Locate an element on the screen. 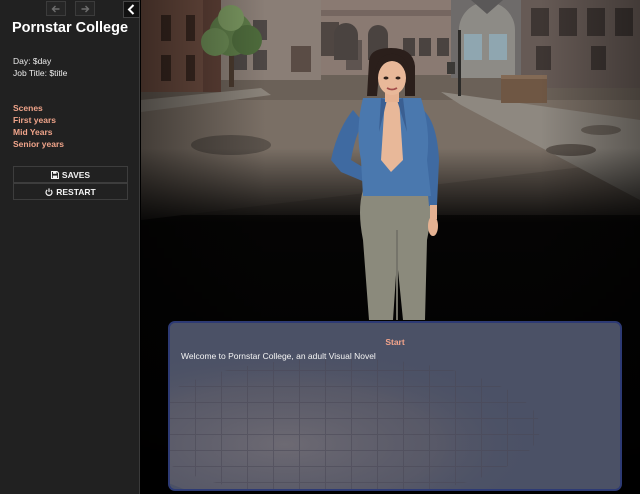  menu-link-scenes: Scenes is located at coordinates (28, 108).